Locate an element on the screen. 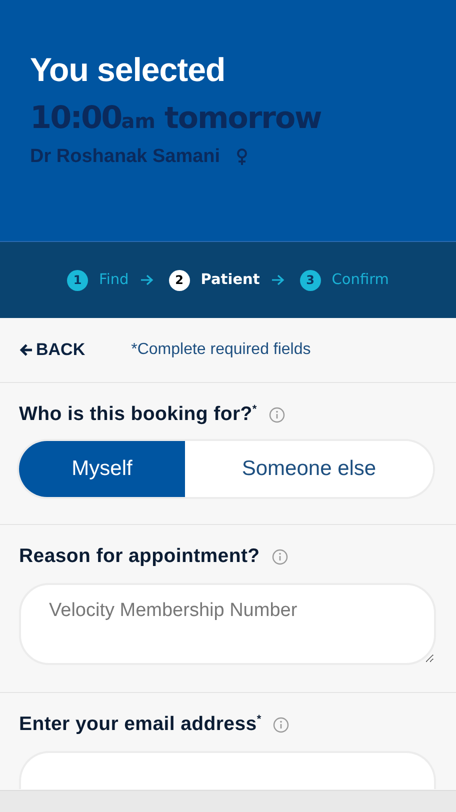  field-label: Who is this booking for?$^{*}$ is located at coordinates (138, 414).